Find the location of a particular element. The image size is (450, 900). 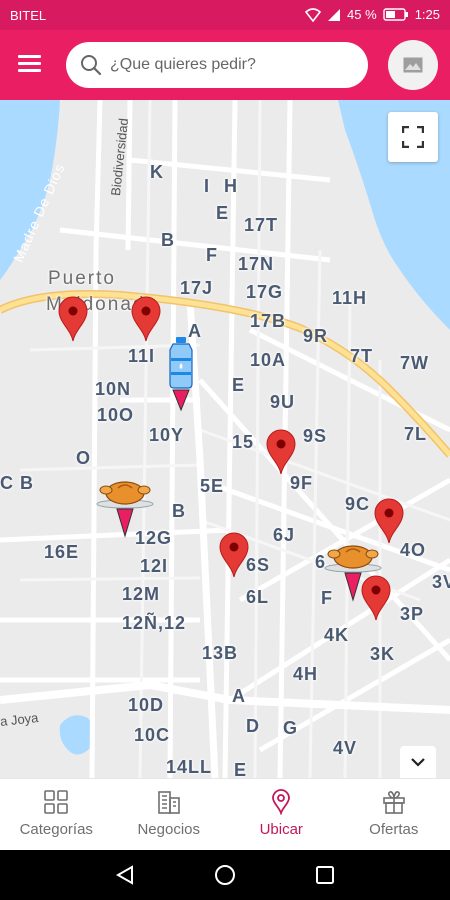

block-label: 5E is located at coordinates (212, 486).